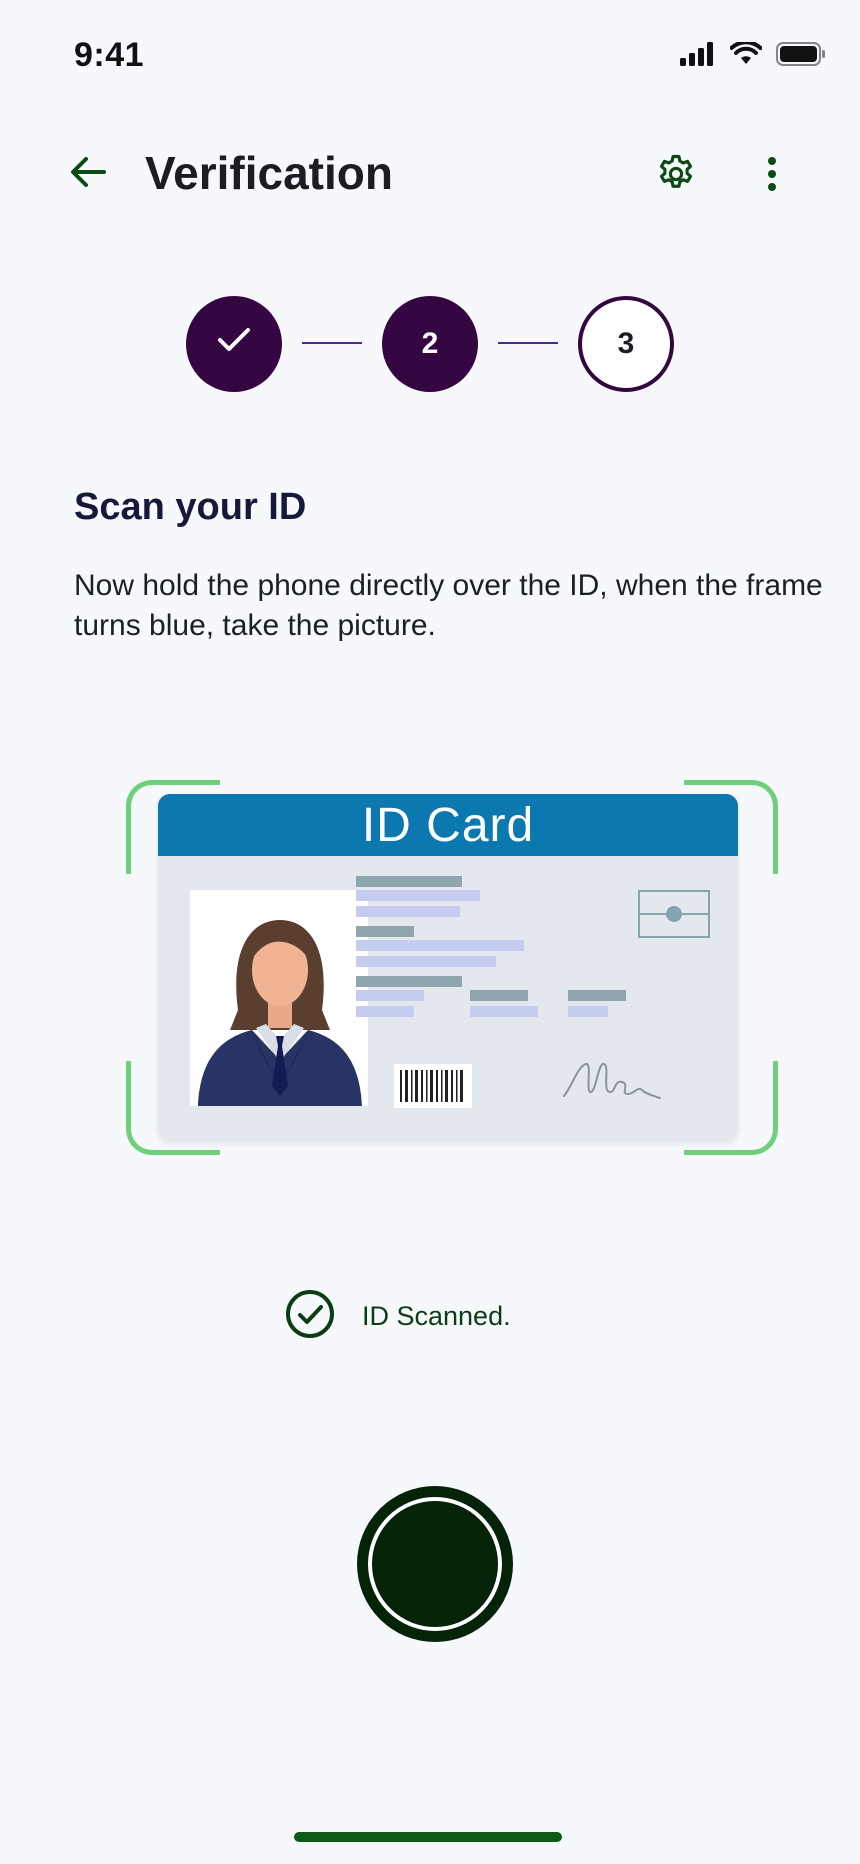  I want to click on id-card-preview: ID Card, so click(448, 968).